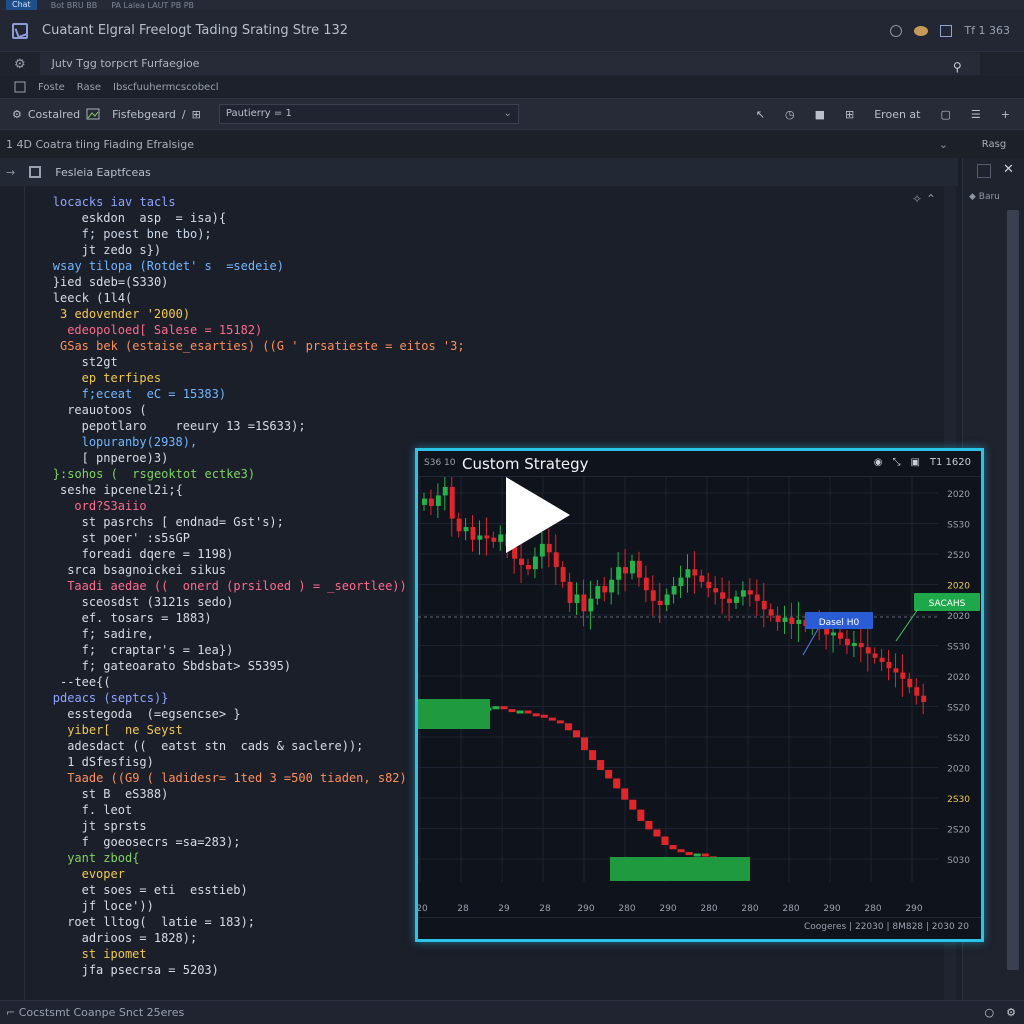 Image resolution: width=1024 pixels, height=1024 pixels. What do you see at coordinates (878, 462) in the screenshot?
I see `record-icon: ◉` at bounding box center [878, 462].